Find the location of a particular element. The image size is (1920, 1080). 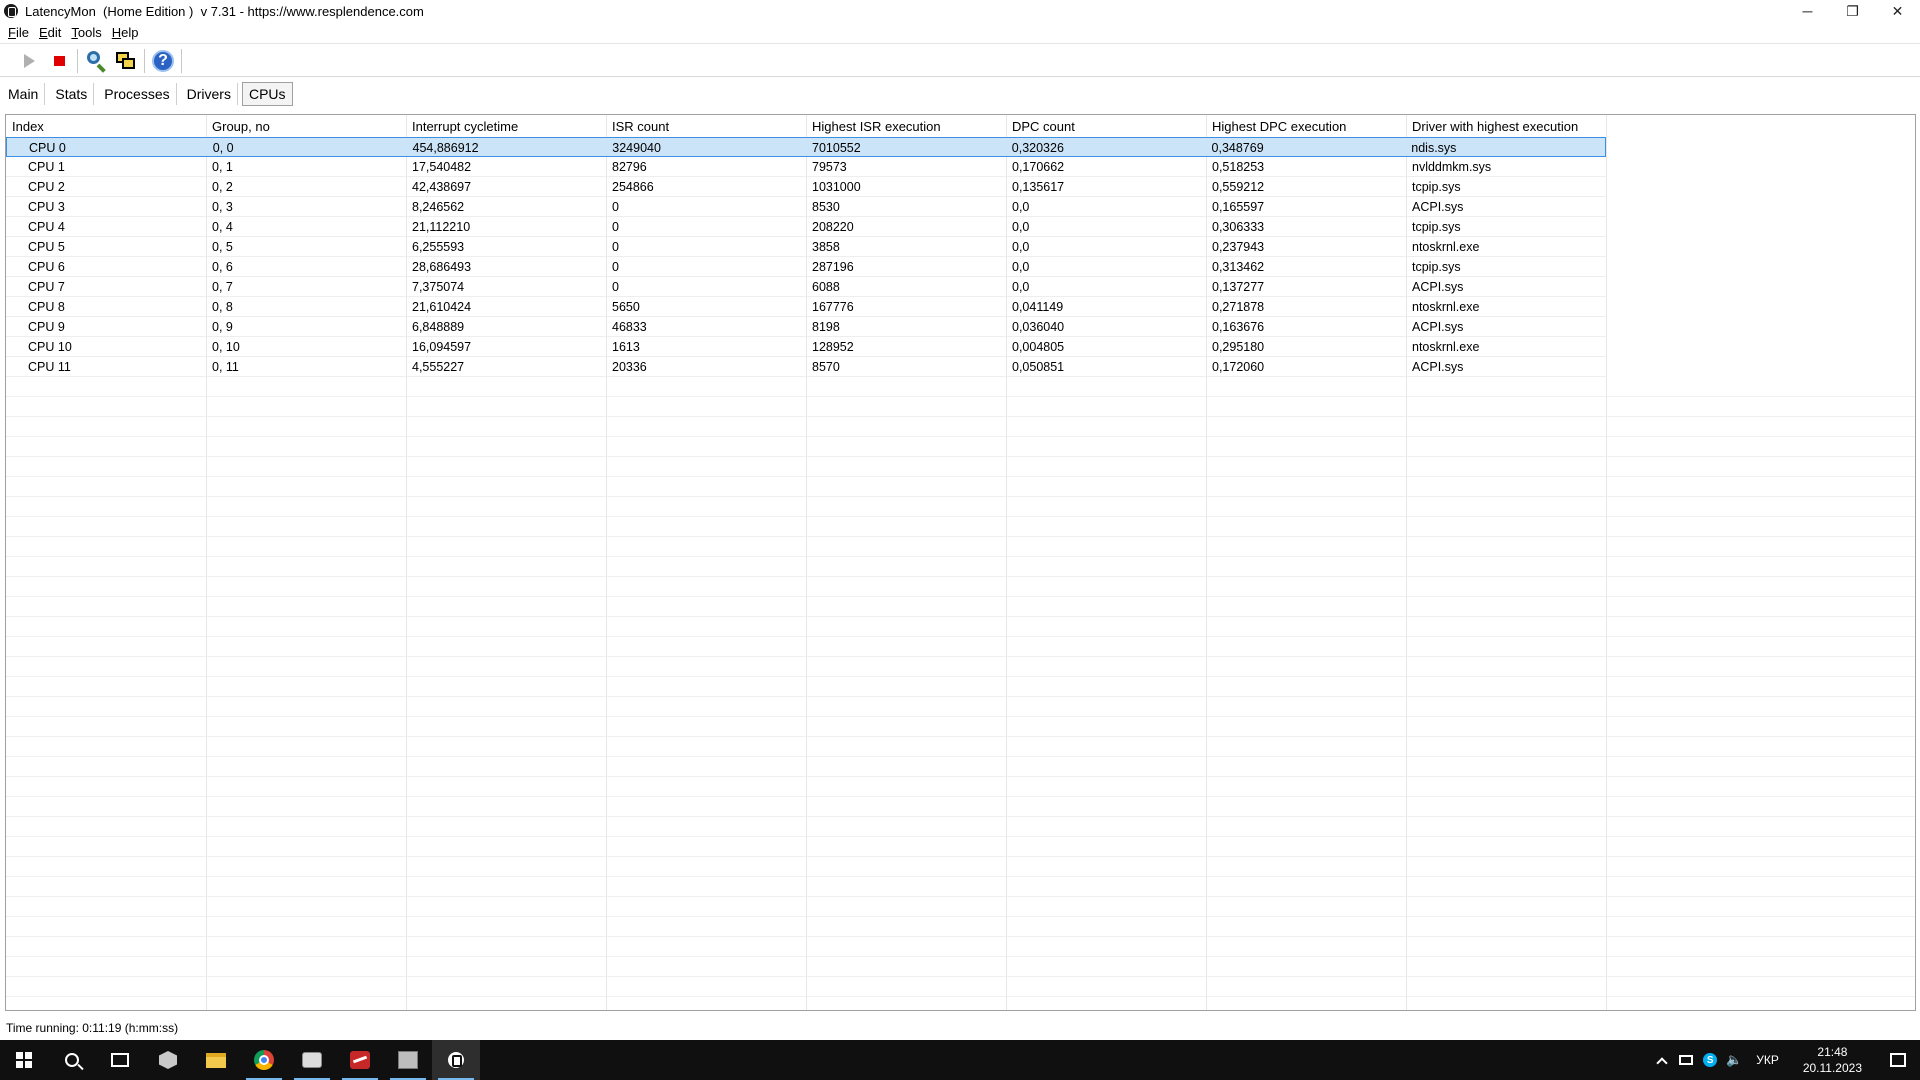

table-cell: 79573 is located at coordinates (829, 167).